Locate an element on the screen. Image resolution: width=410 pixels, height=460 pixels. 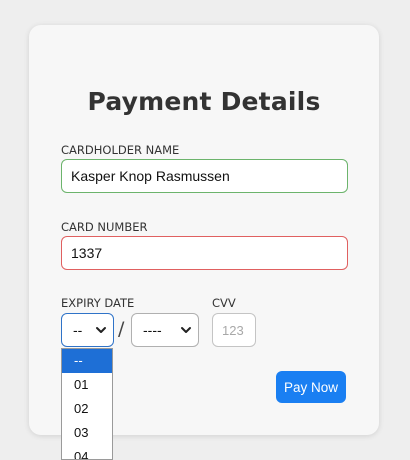
month-option: 02 is located at coordinates (87, 409).